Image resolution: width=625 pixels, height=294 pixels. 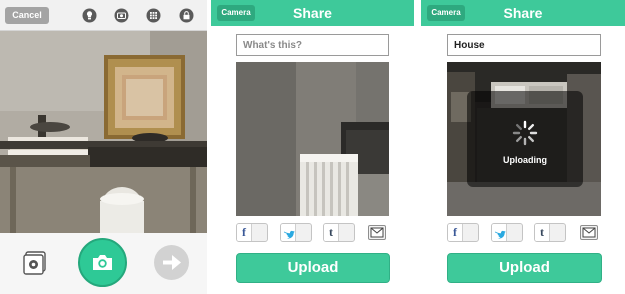 What do you see at coordinates (121, 15) in the screenshot?
I see `flip-camera-icon` at bounding box center [121, 15].